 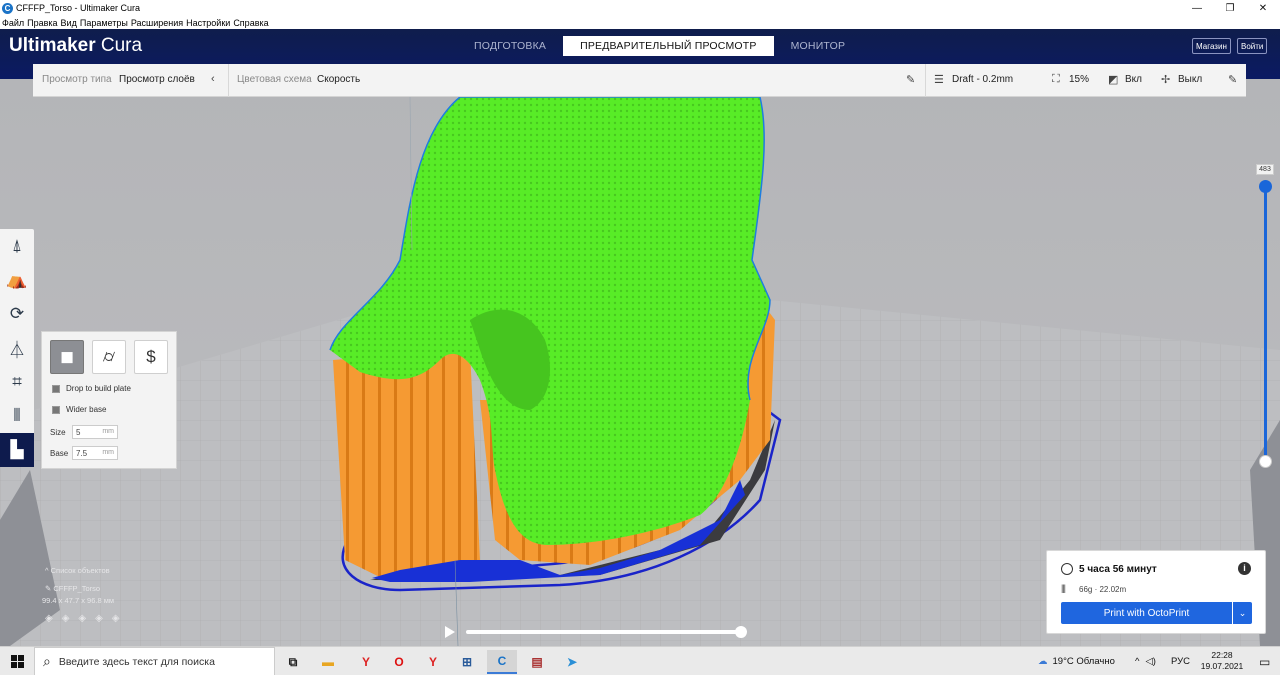 I want to click on language-indicator: РУС, so click(x=1180, y=661).